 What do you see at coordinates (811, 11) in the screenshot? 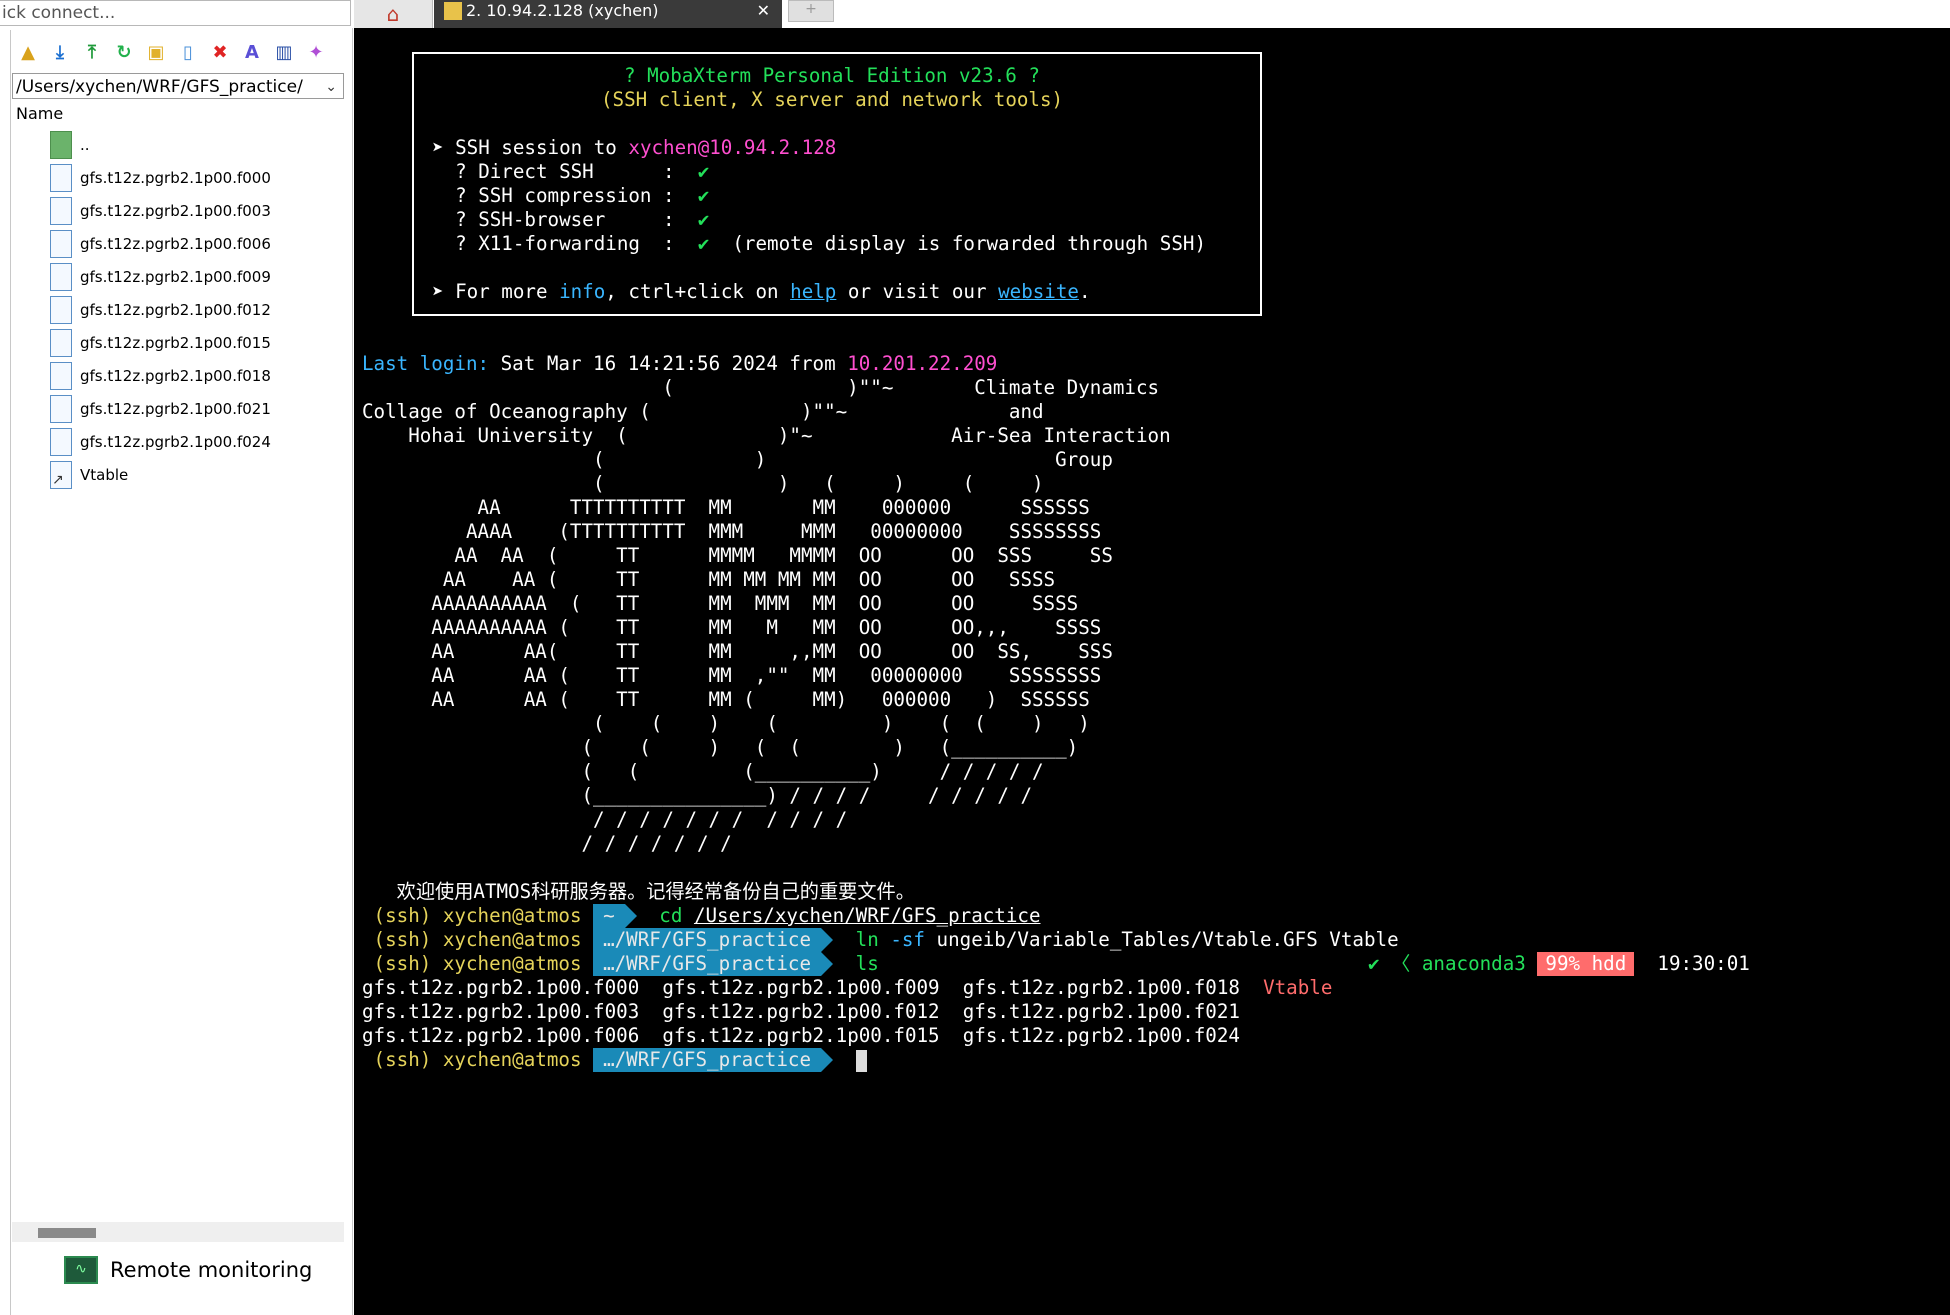
I see `new-tab-button: +` at bounding box center [811, 11].